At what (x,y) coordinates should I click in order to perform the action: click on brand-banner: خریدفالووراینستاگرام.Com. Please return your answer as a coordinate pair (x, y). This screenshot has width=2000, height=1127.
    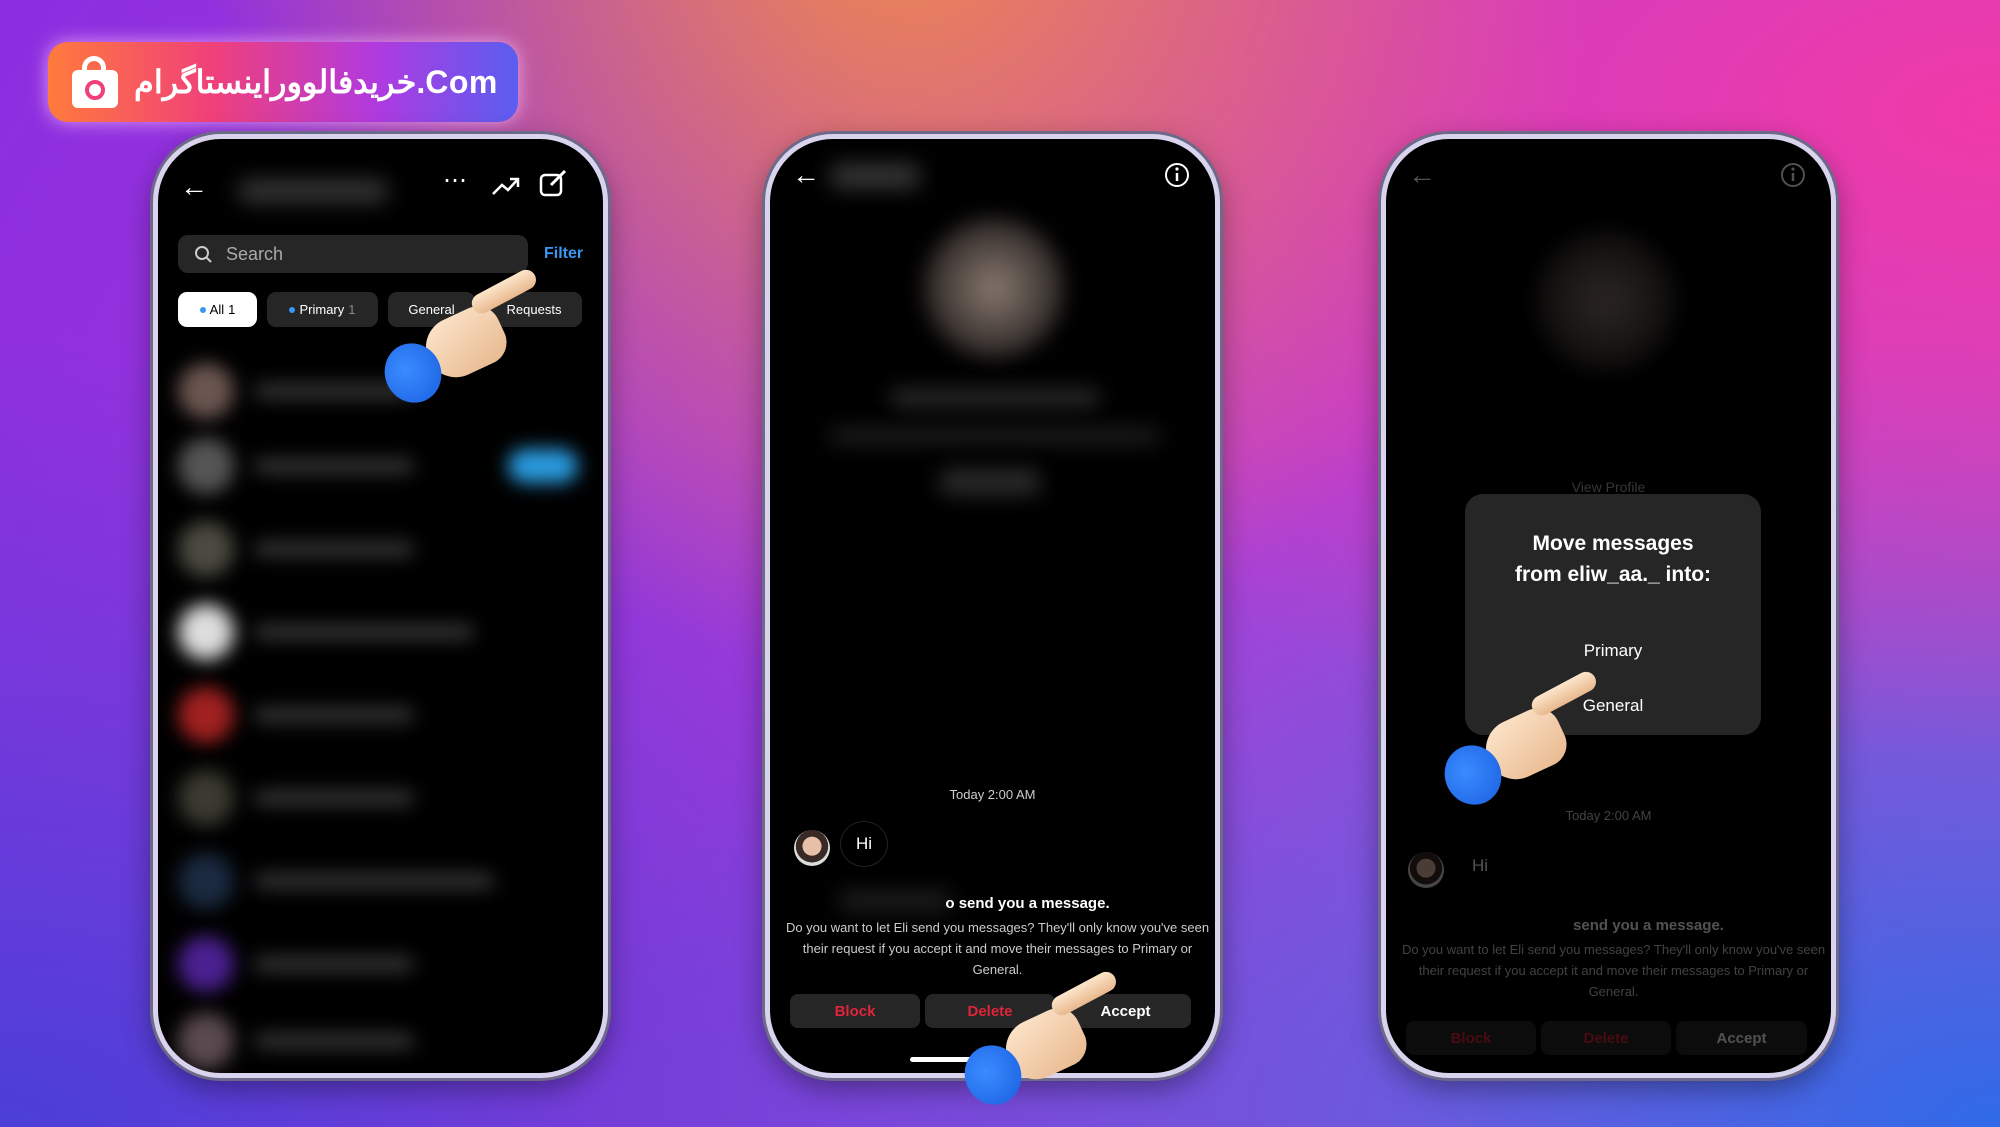
    Looking at the image, I should click on (283, 82).